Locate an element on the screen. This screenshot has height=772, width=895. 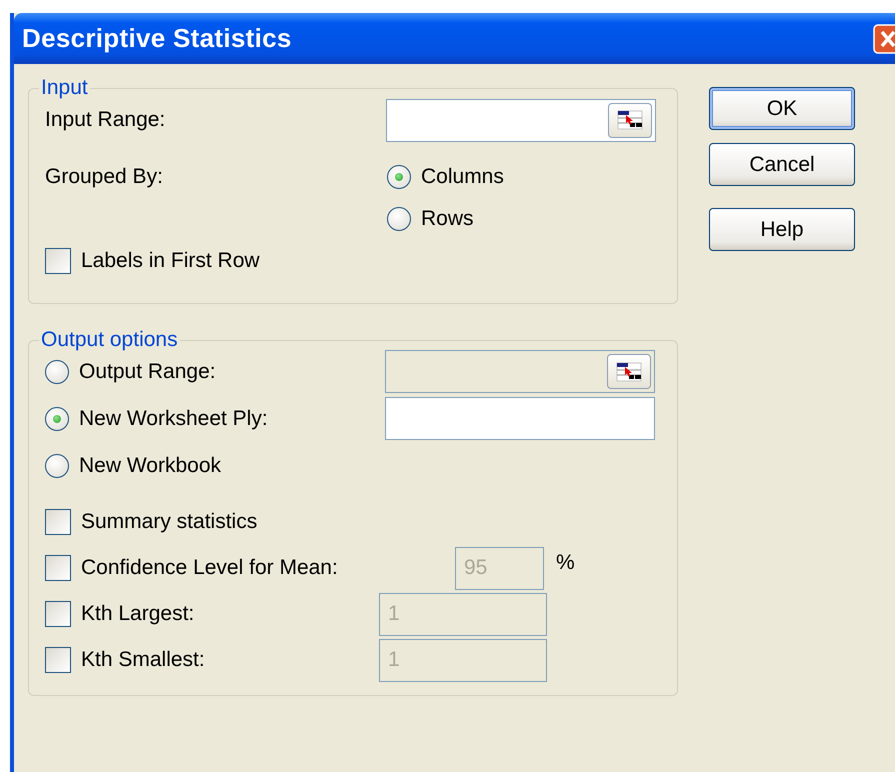
range-select-button is located at coordinates (630, 120).